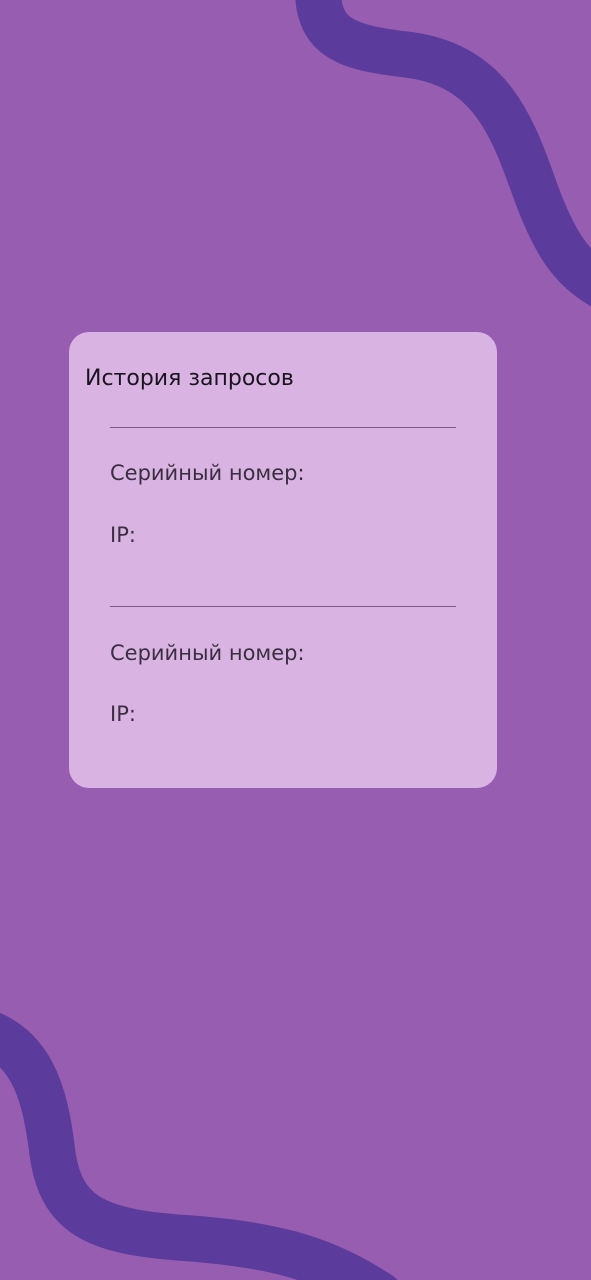  I want to click on top-right-wave, so click(443, 153).